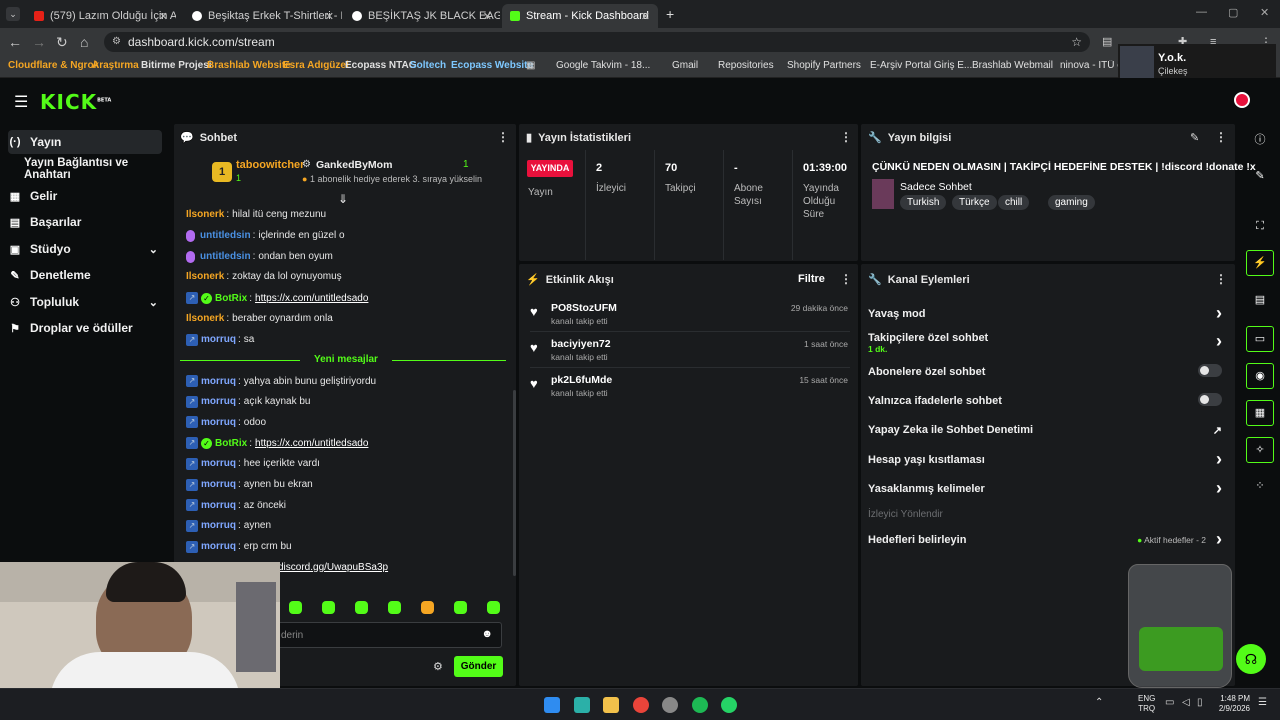 This screenshot has width=1280, height=720. I want to click on nav-denetleme: ✎ Denetleme, so click(85, 275).